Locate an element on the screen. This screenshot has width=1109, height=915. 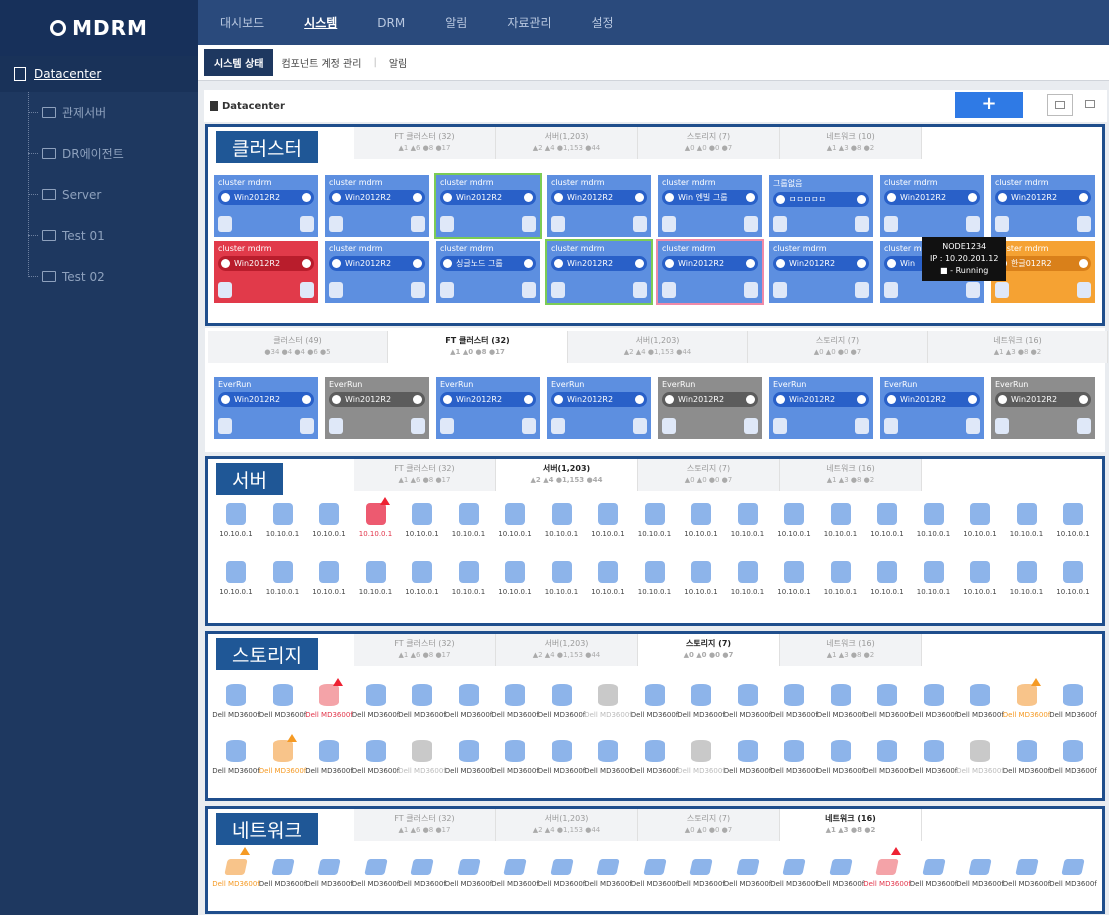
cluster-card: cluster mdrm 한글012R2 is located at coordinates (1043, 272).